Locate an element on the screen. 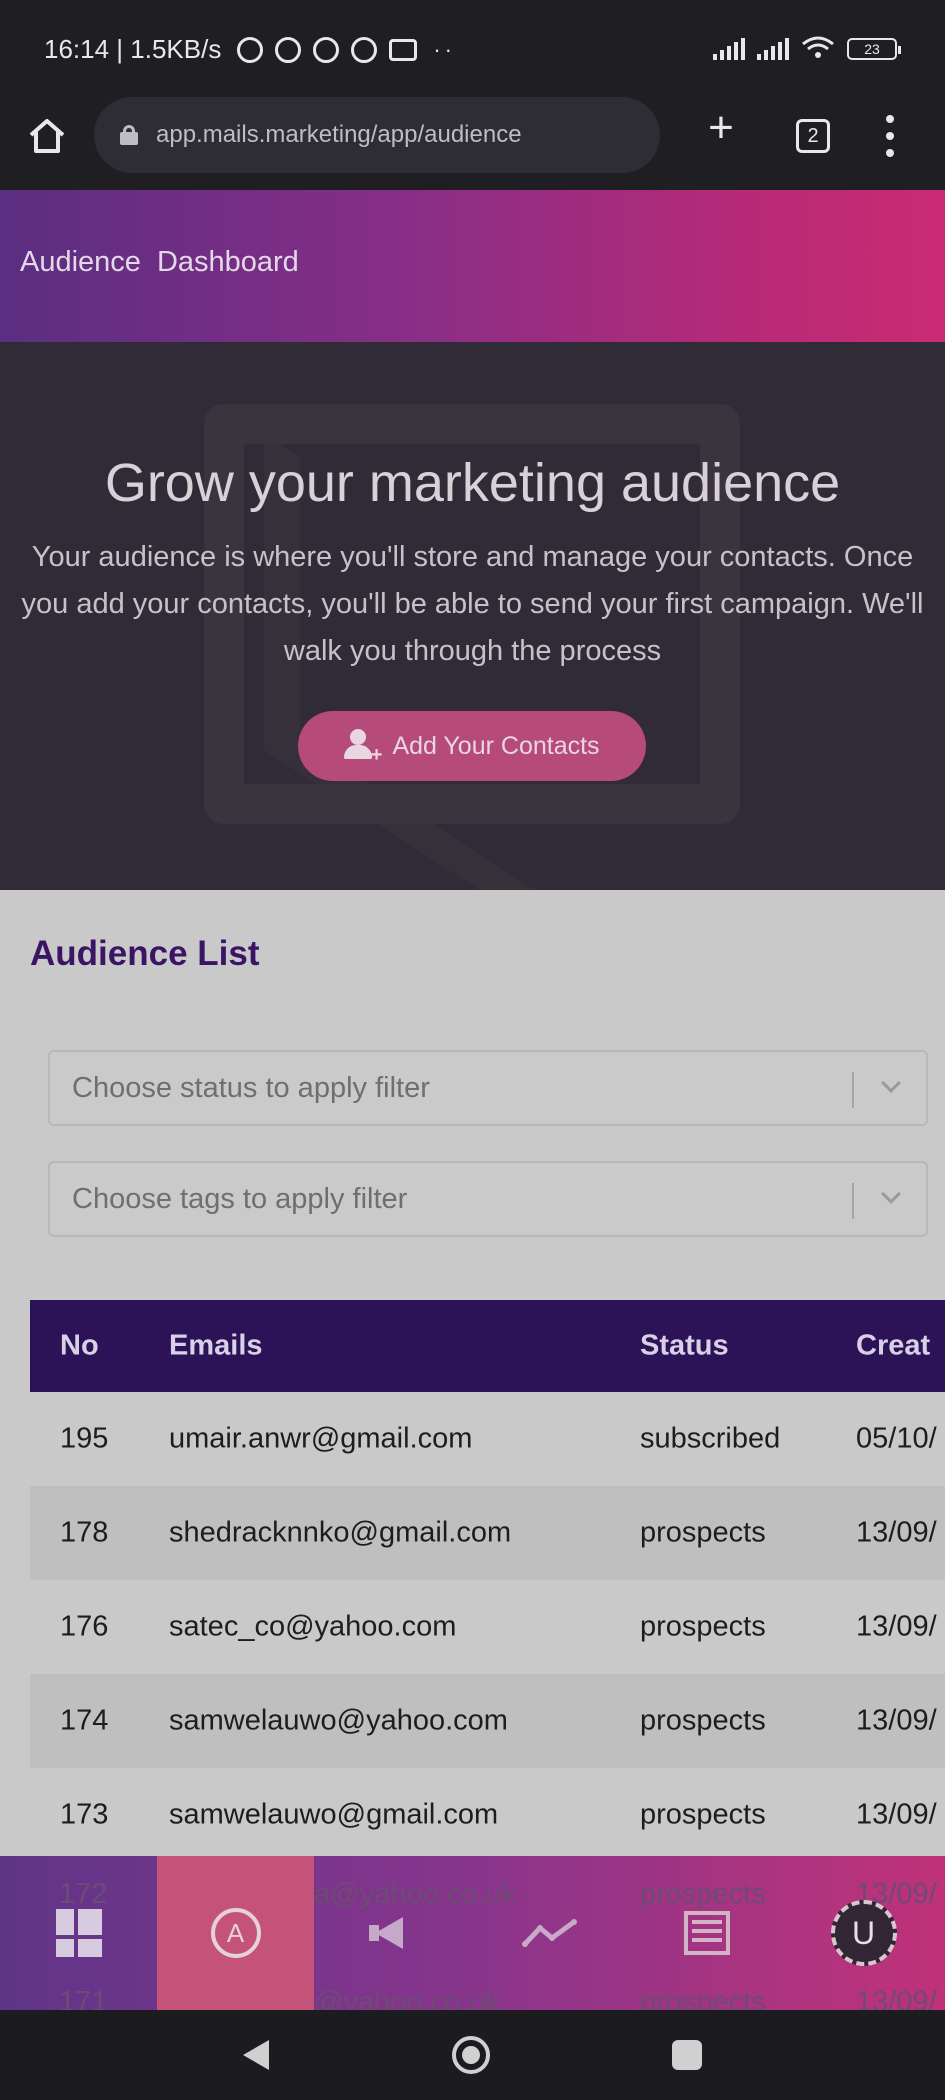 The height and width of the screenshot is (2100, 945). row-created: 05/10/ is located at coordinates (896, 1438).